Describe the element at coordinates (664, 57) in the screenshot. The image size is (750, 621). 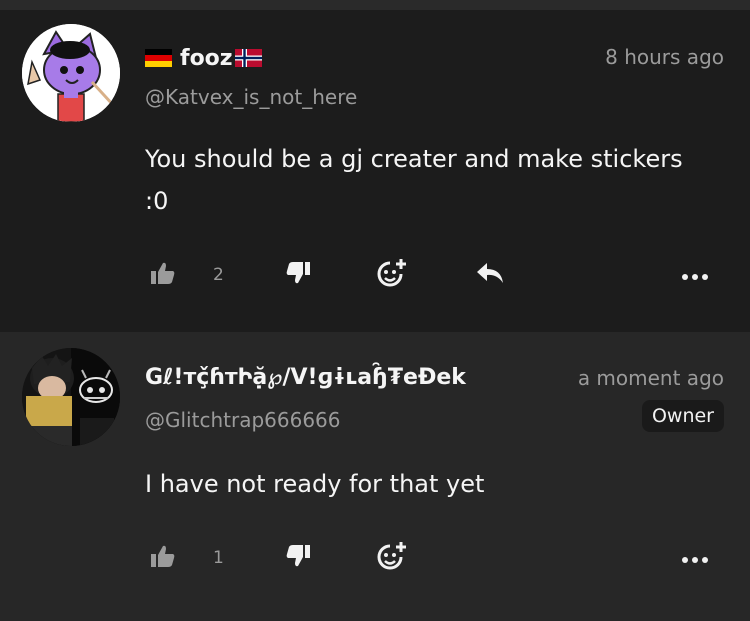
I see `timestamp: 8 hours ago` at that location.